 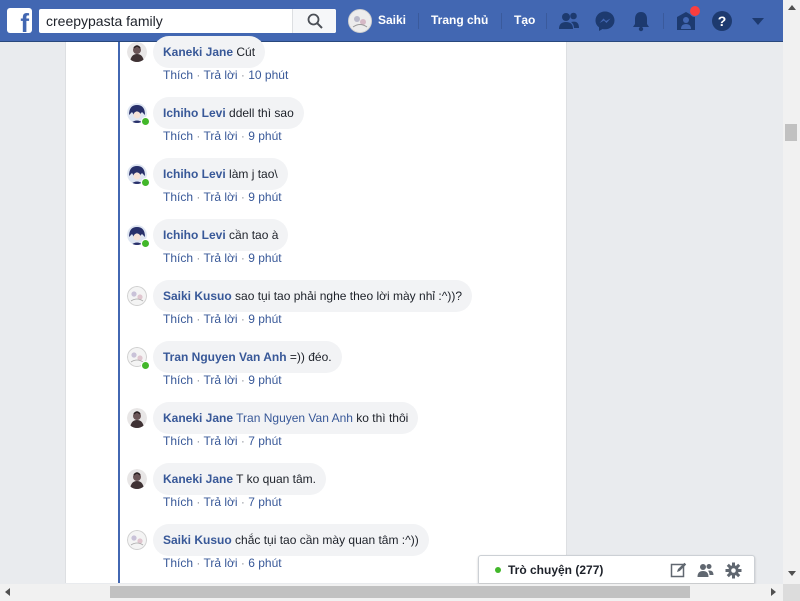 I want to click on settings-icon, so click(x=733, y=570).